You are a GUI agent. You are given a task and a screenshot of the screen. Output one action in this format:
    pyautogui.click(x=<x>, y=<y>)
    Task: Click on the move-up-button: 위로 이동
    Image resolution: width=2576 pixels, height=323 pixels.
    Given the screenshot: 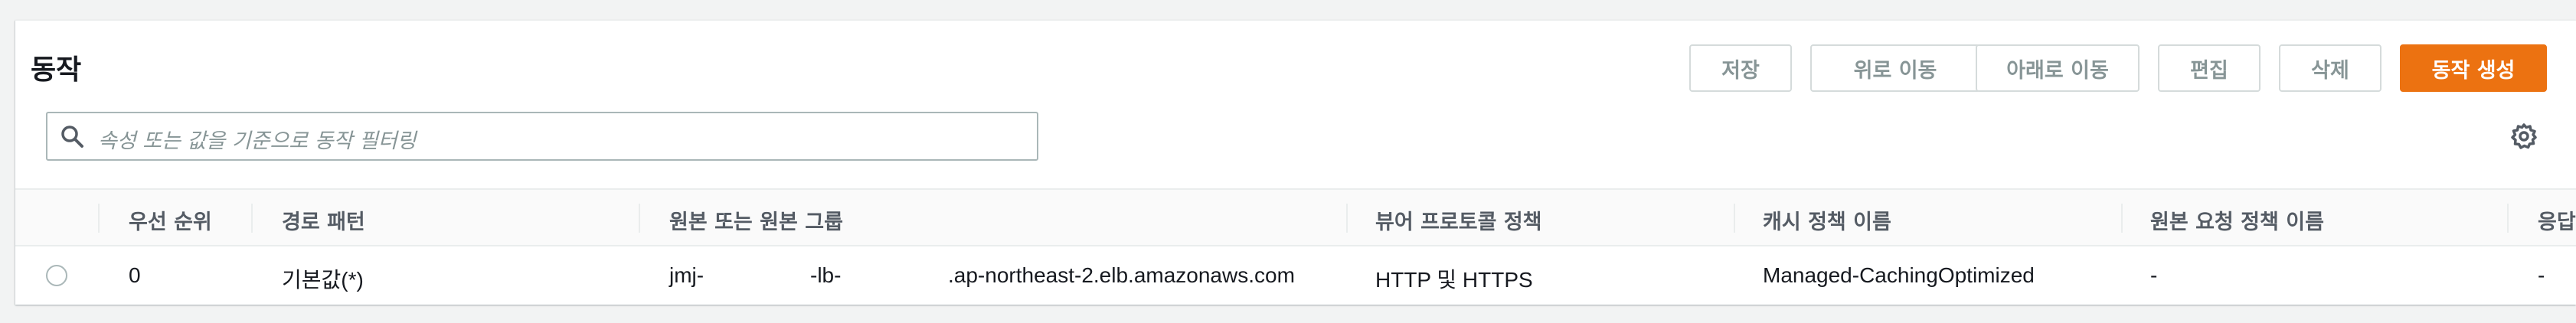 What is the action you would take?
    pyautogui.click(x=1895, y=68)
    